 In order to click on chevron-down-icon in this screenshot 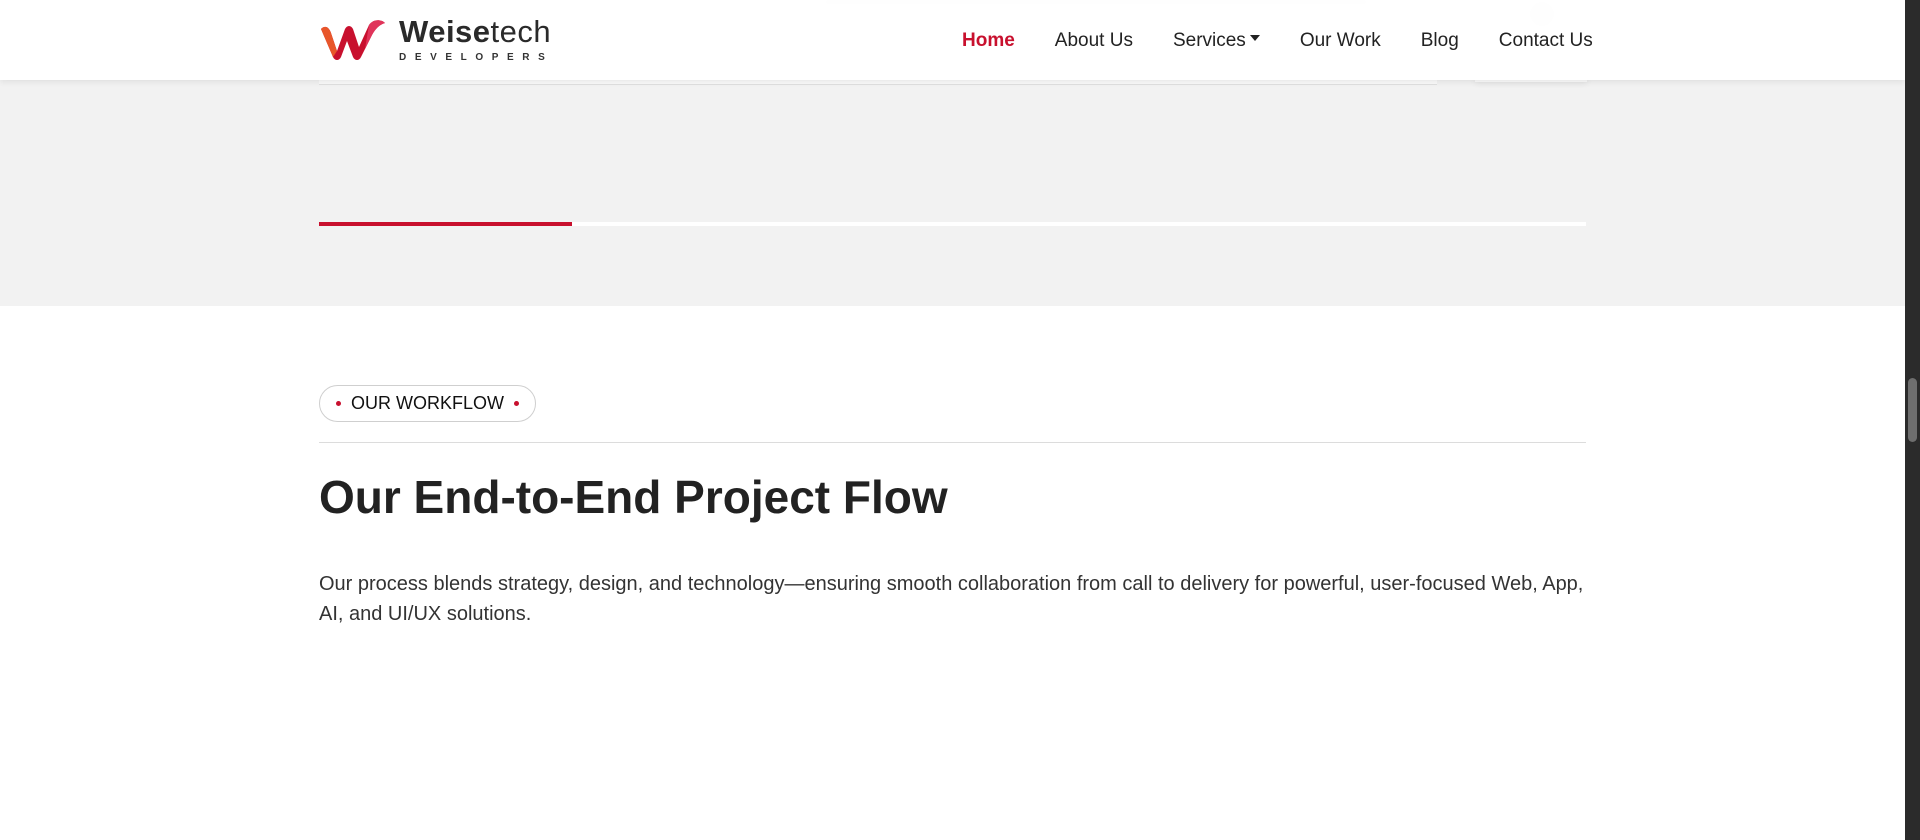, I will do `click(1254, 37)`.